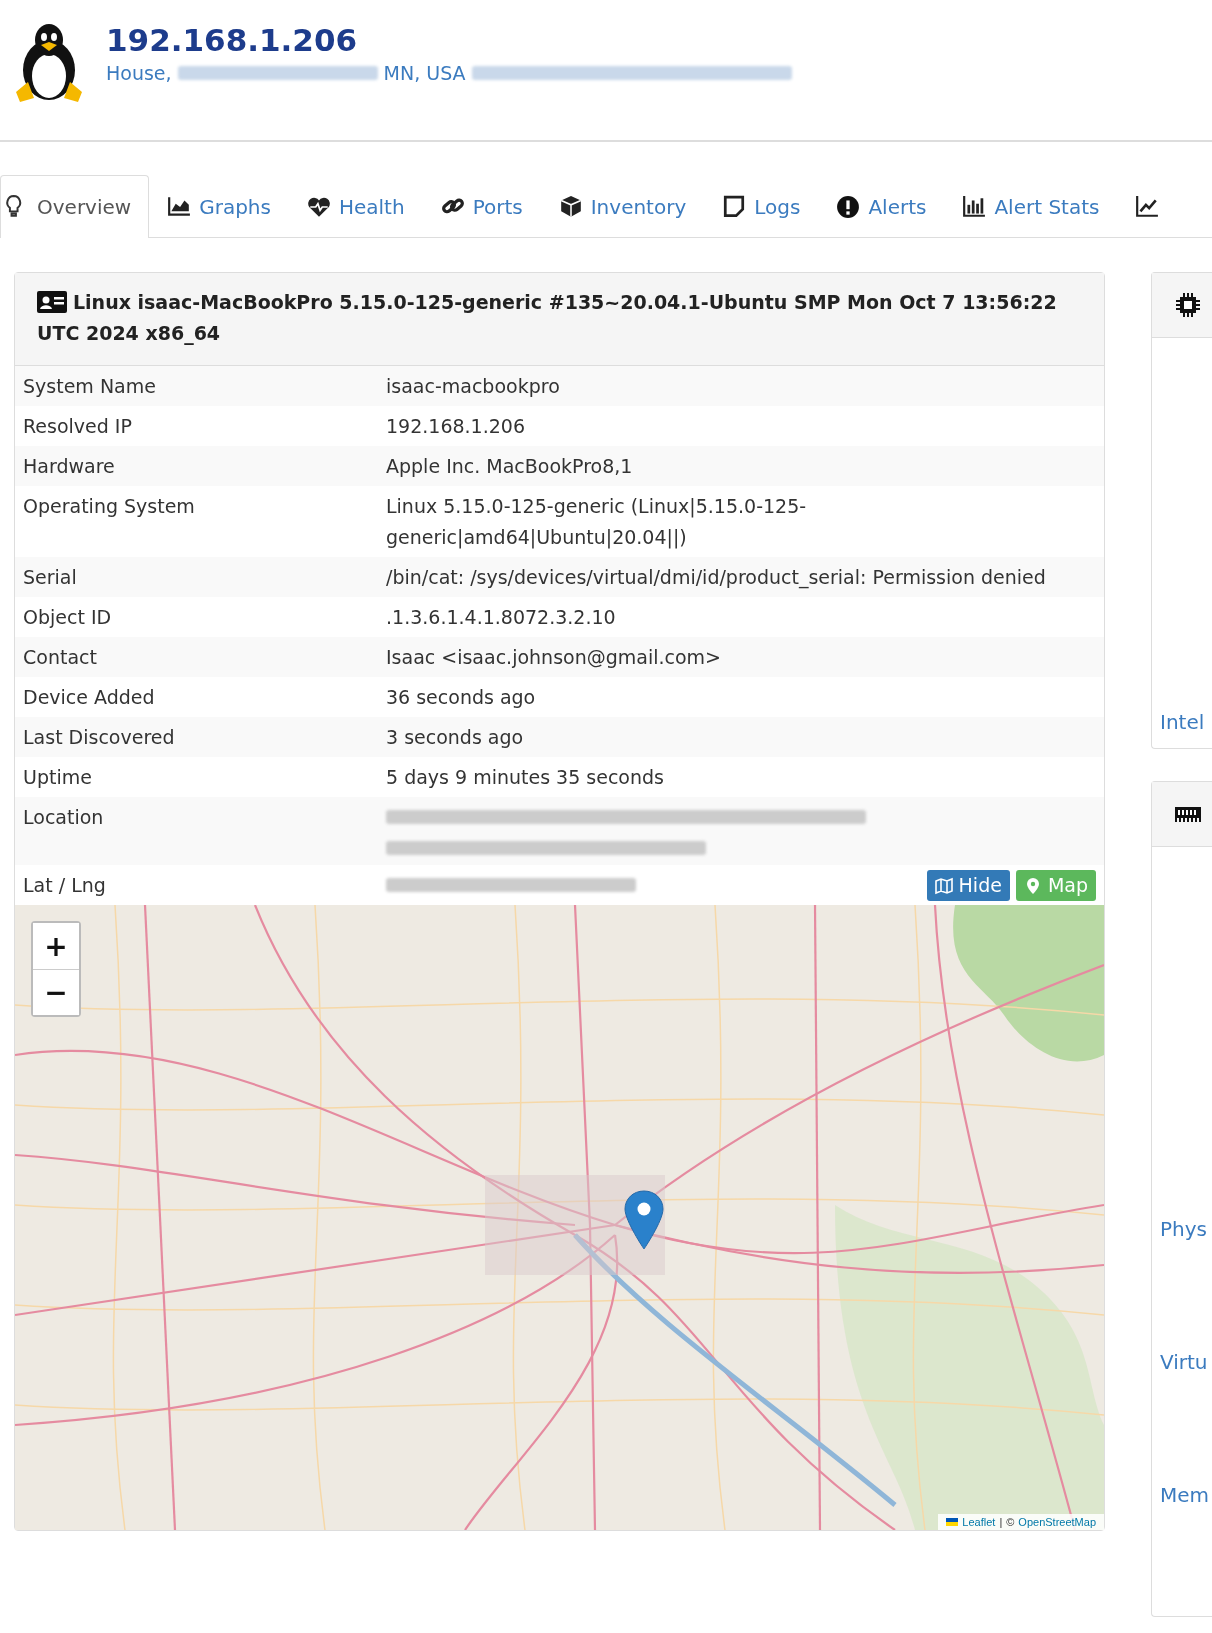 This screenshot has width=1212, height=1633. What do you see at coordinates (943, 885) in the screenshot?
I see `map-icon` at bounding box center [943, 885].